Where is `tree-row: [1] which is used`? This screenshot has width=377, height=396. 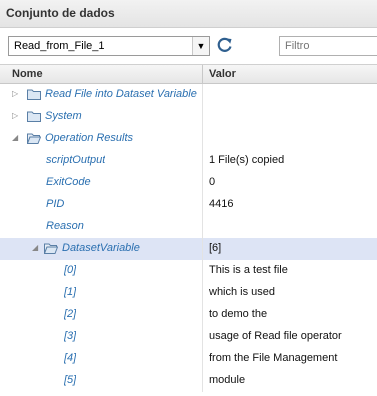 tree-row: [1] which is used is located at coordinates (188, 293).